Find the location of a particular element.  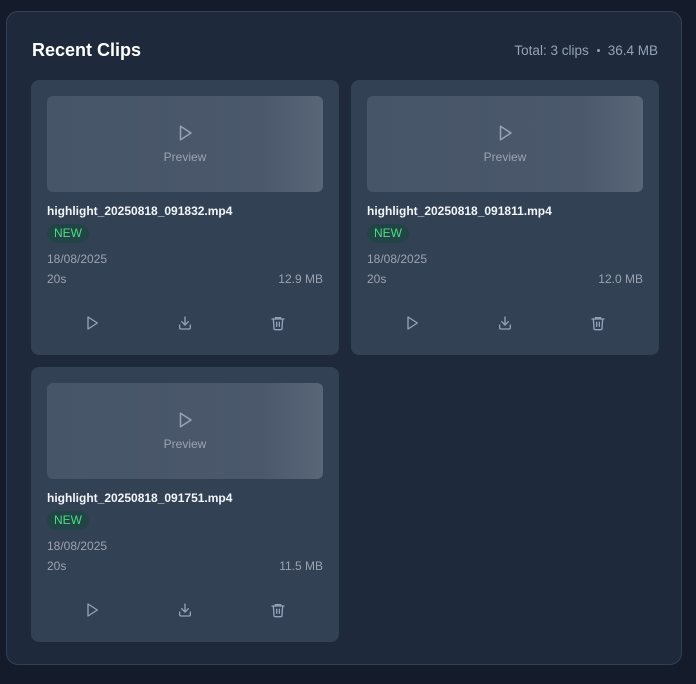

total-clips: Total: 3 clips is located at coordinates (551, 50).